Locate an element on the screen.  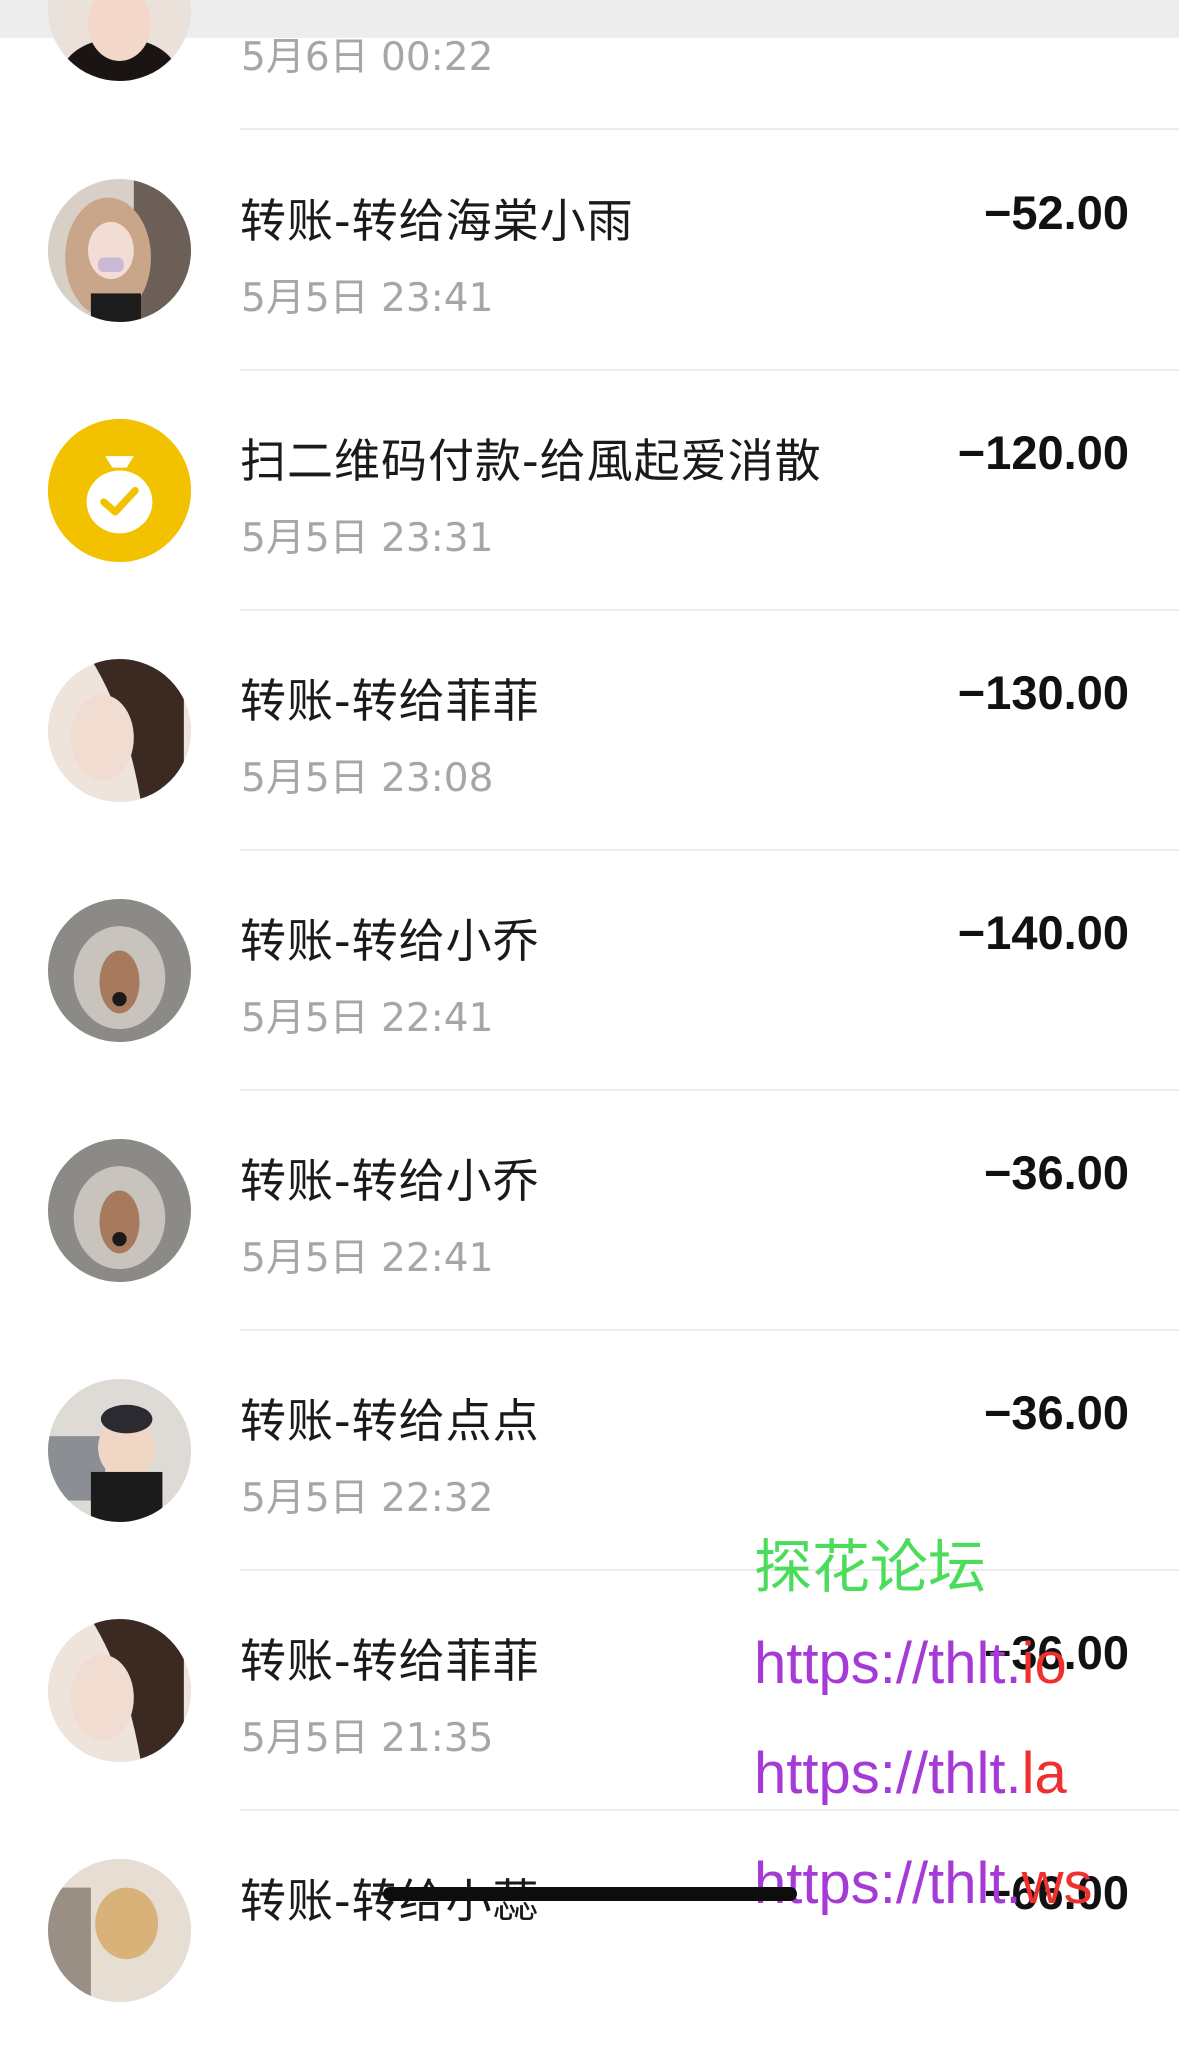
watermark-url-tld: la is located at coordinates (1044, 1773).